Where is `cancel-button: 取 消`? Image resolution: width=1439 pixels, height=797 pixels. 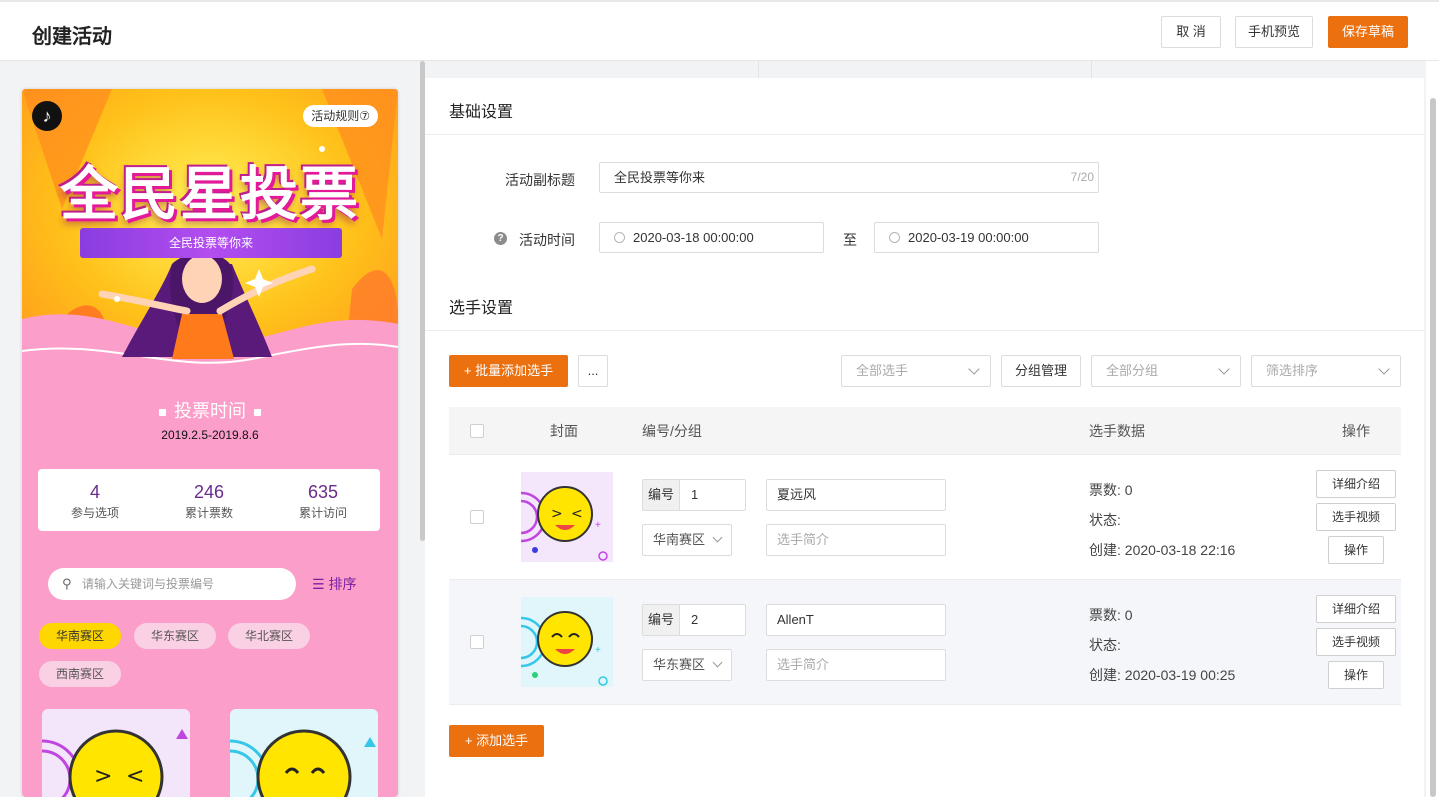 cancel-button: 取 消 is located at coordinates (1191, 32).